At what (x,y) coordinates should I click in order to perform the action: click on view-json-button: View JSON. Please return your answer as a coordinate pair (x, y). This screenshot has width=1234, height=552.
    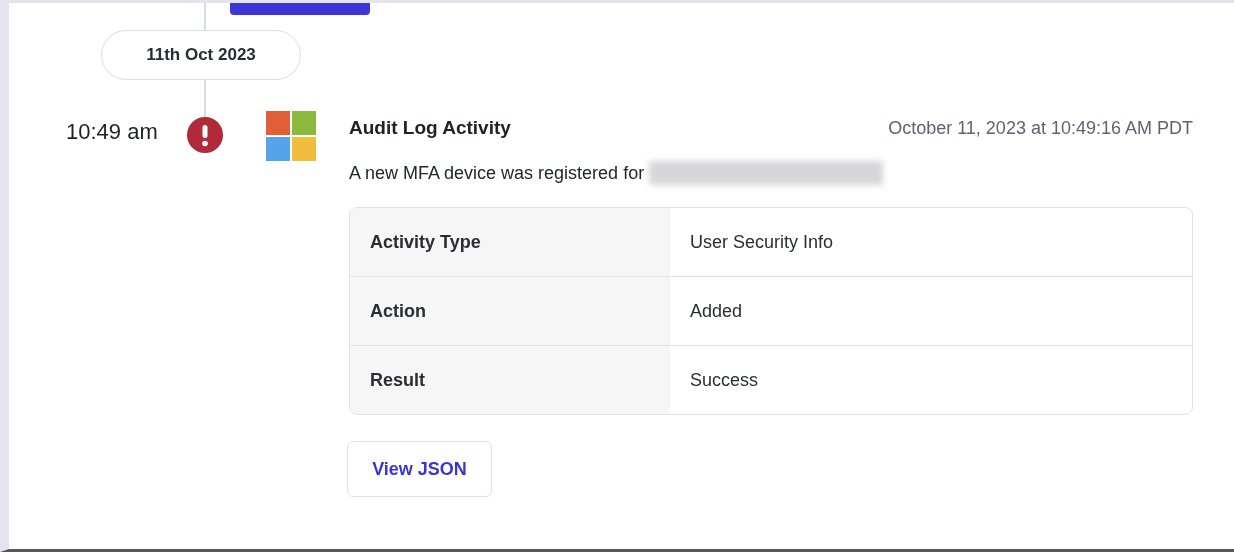
    Looking at the image, I should click on (419, 469).